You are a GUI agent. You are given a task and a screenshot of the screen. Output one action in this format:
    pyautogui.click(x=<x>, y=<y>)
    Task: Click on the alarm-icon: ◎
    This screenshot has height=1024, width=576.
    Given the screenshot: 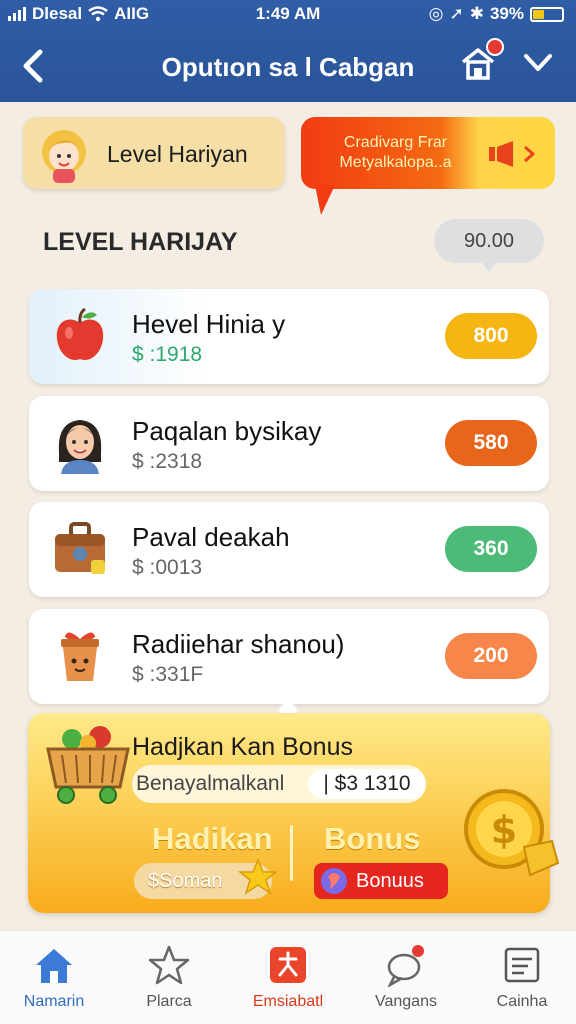 What is the action you would take?
    pyautogui.click(x=436, y=13)
    